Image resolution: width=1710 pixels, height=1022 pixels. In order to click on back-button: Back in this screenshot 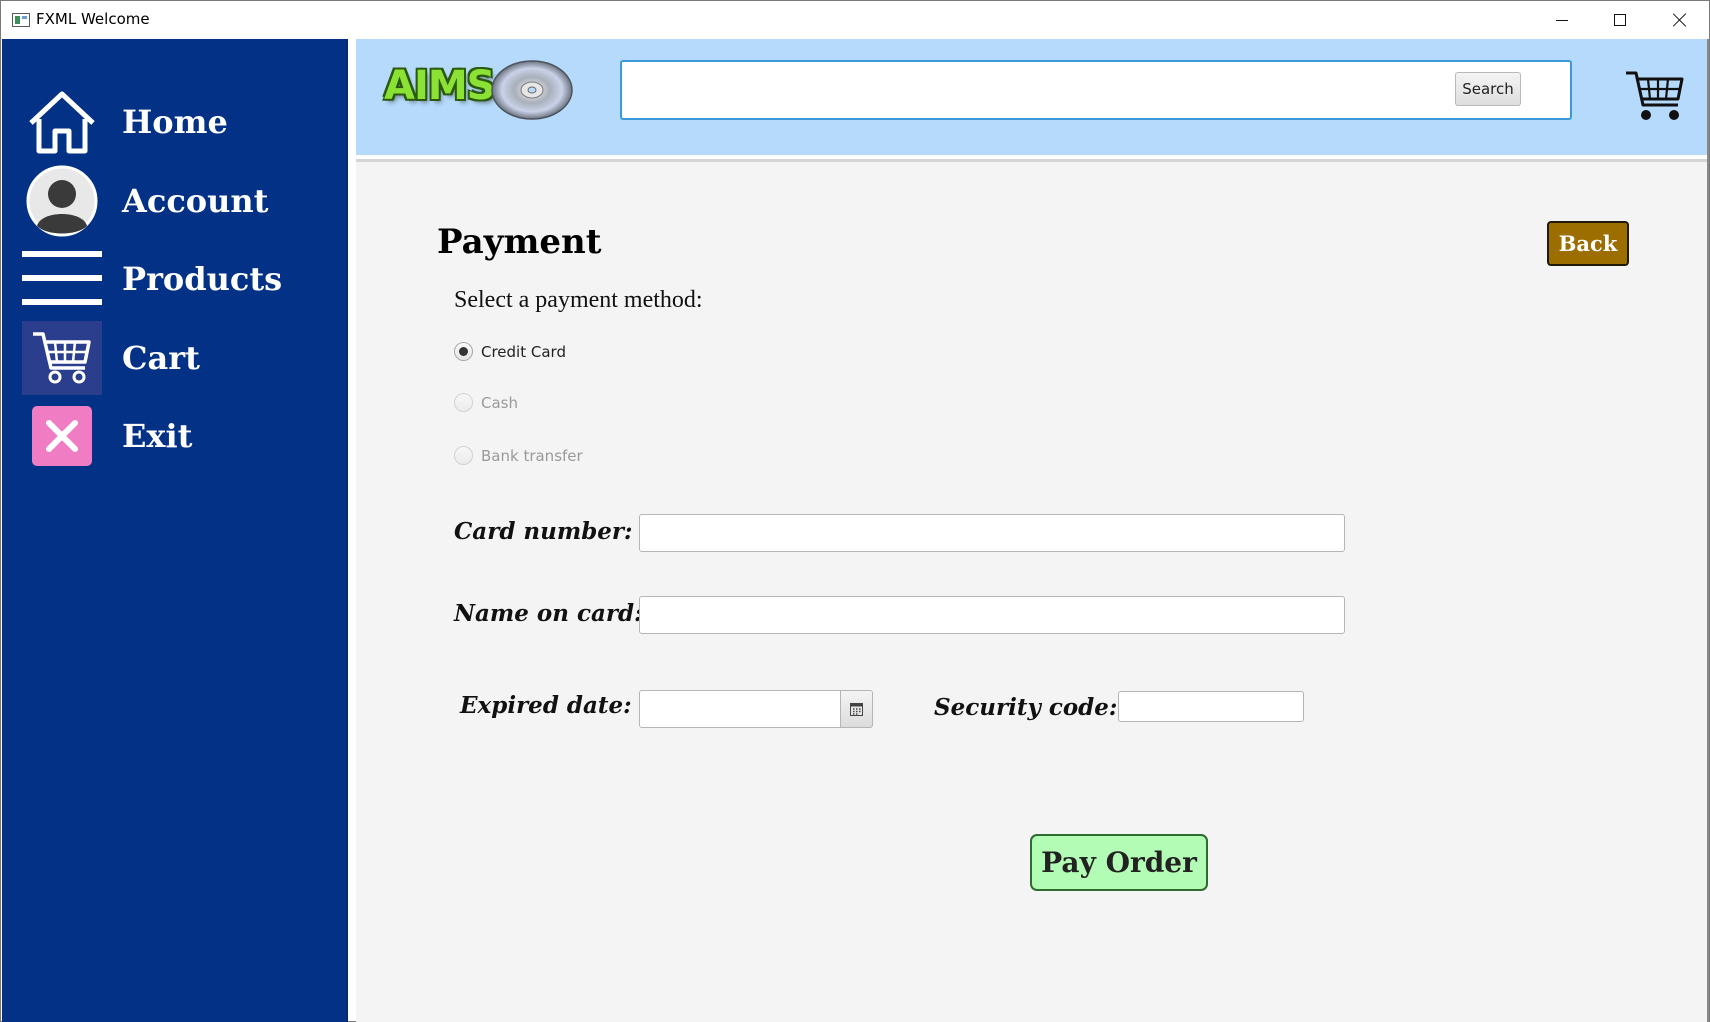, I will do `click(1588, 243)`.